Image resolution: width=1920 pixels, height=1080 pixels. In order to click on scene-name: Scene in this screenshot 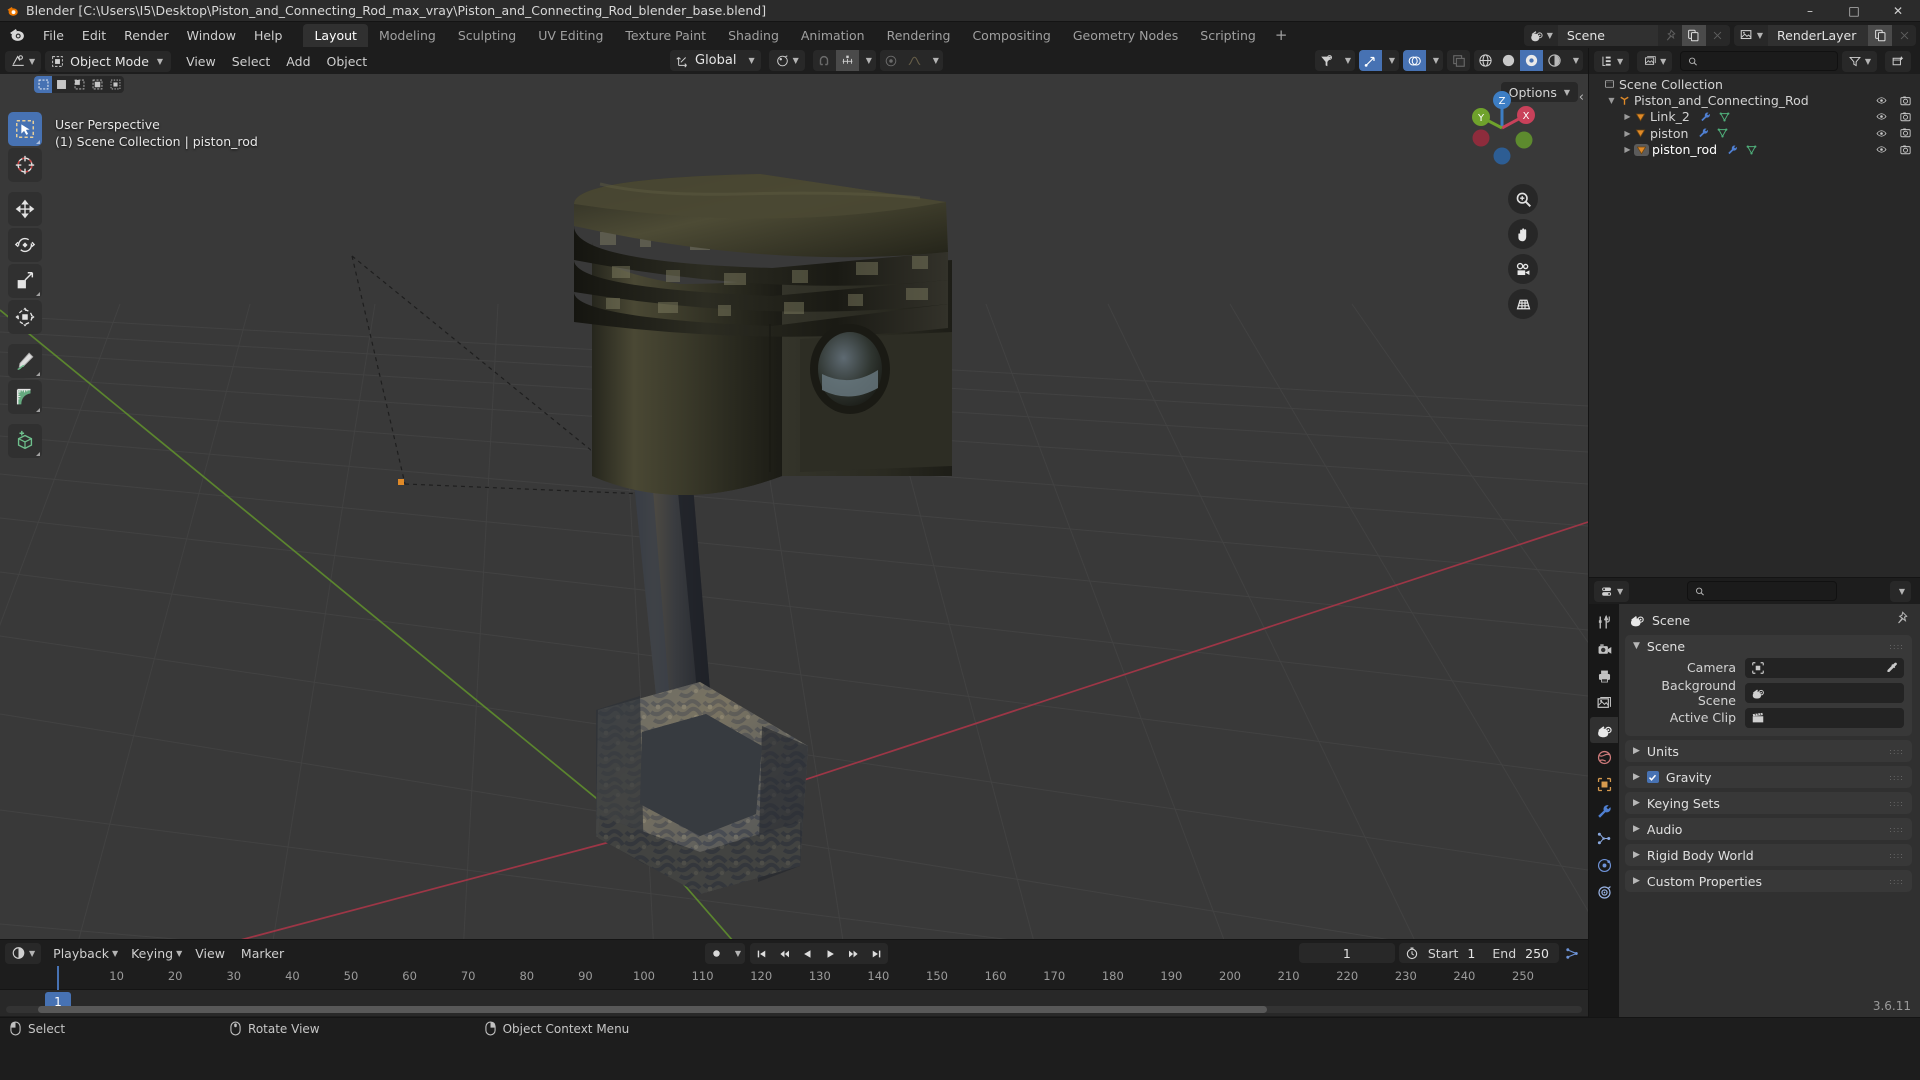, I will do `click(1607, 35)`.